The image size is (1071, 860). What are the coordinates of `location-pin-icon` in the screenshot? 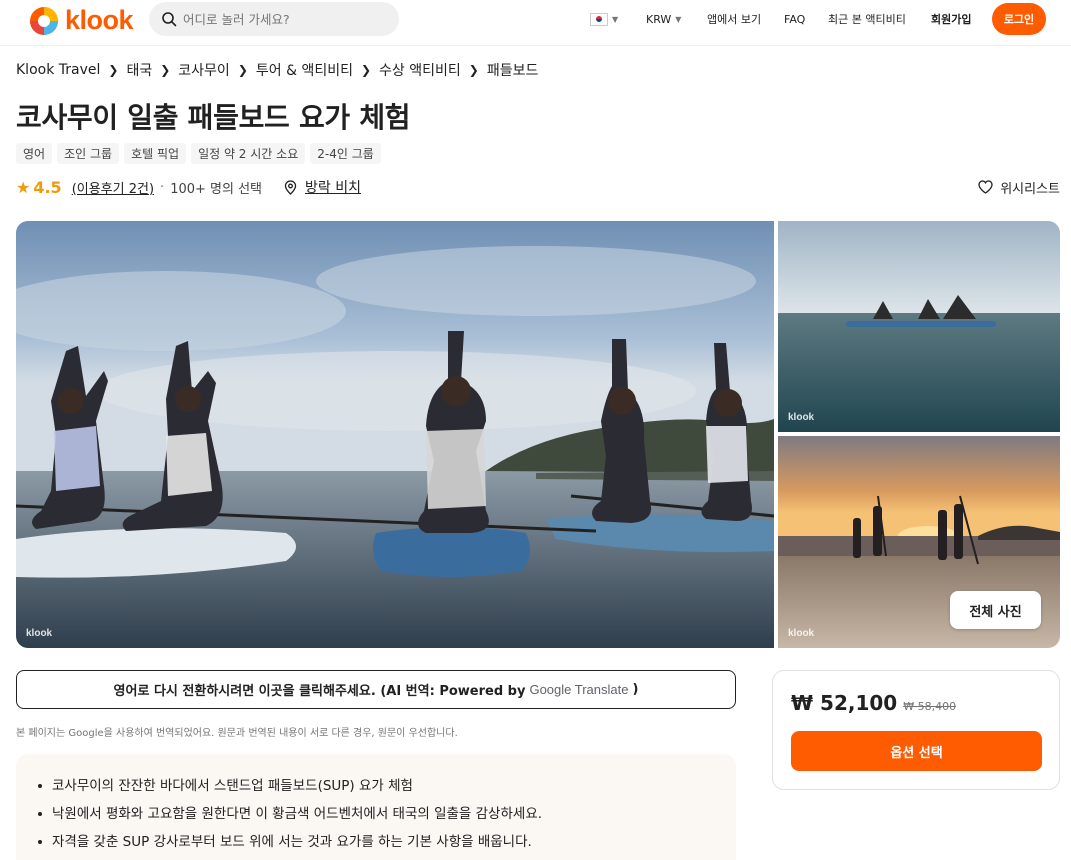 It's located at (290, 187).